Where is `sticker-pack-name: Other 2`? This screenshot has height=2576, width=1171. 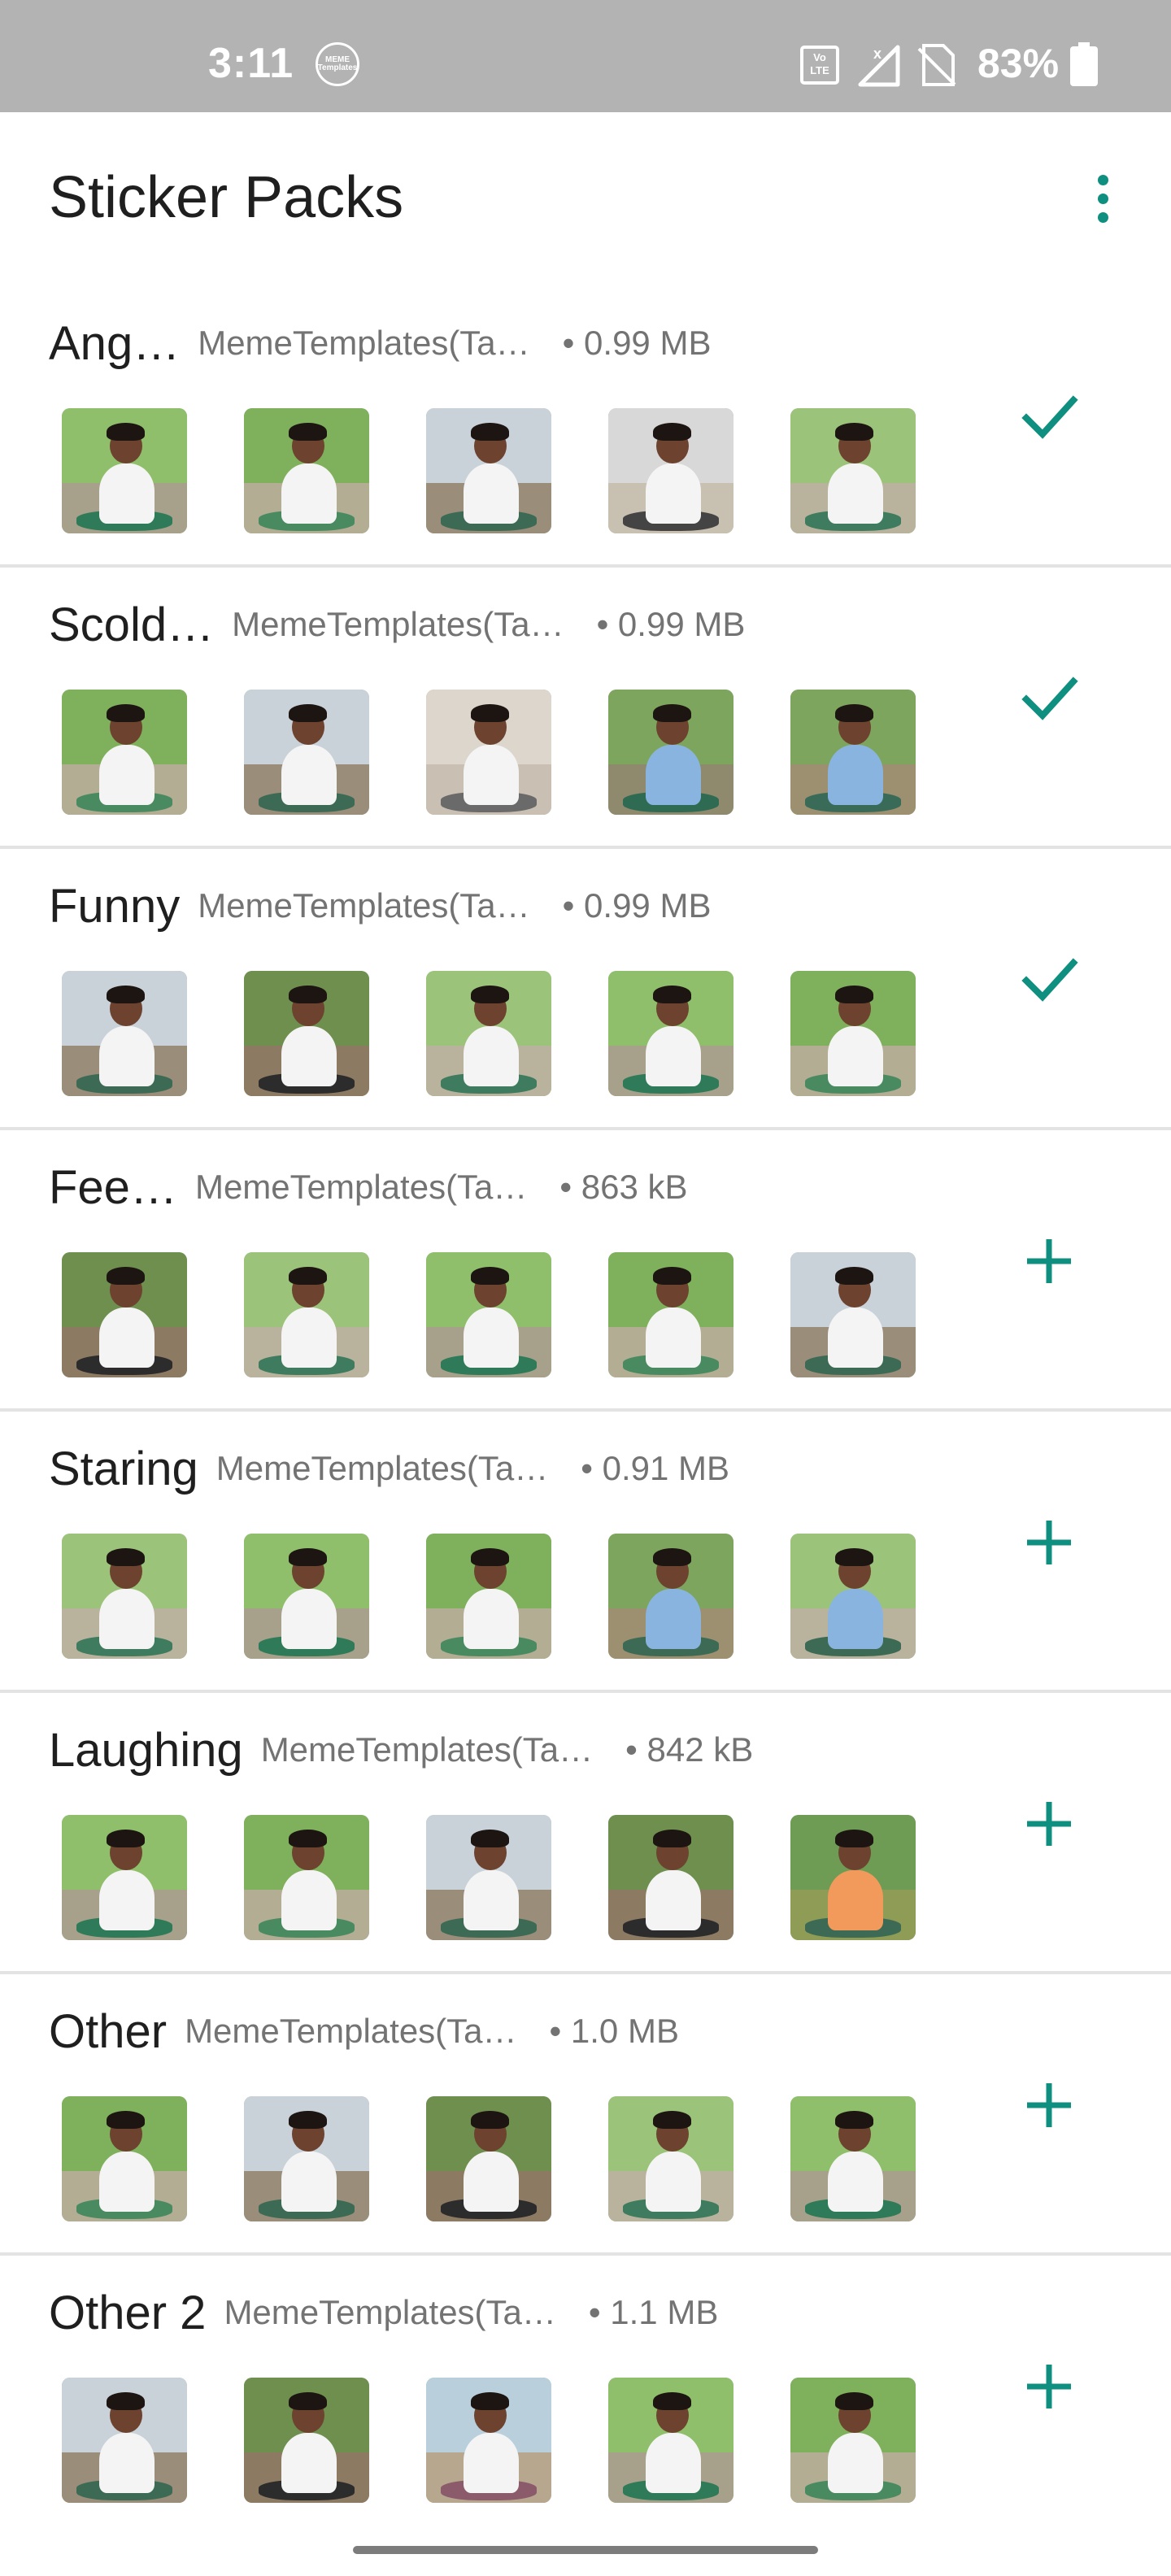
sticker-pack-name: Other 2 is located at coordinates (128, 2312).